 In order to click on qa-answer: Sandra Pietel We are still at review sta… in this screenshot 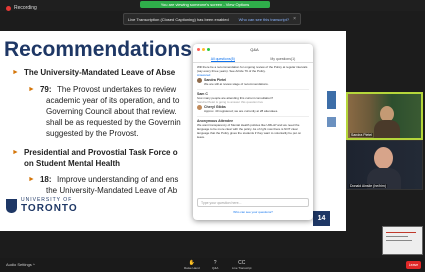, I will do `click(253, 82)`.